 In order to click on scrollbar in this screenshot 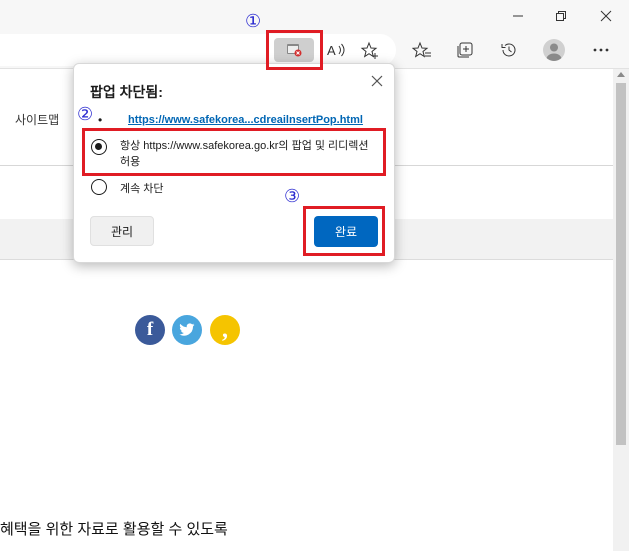, I will do `click(621, 310)`.